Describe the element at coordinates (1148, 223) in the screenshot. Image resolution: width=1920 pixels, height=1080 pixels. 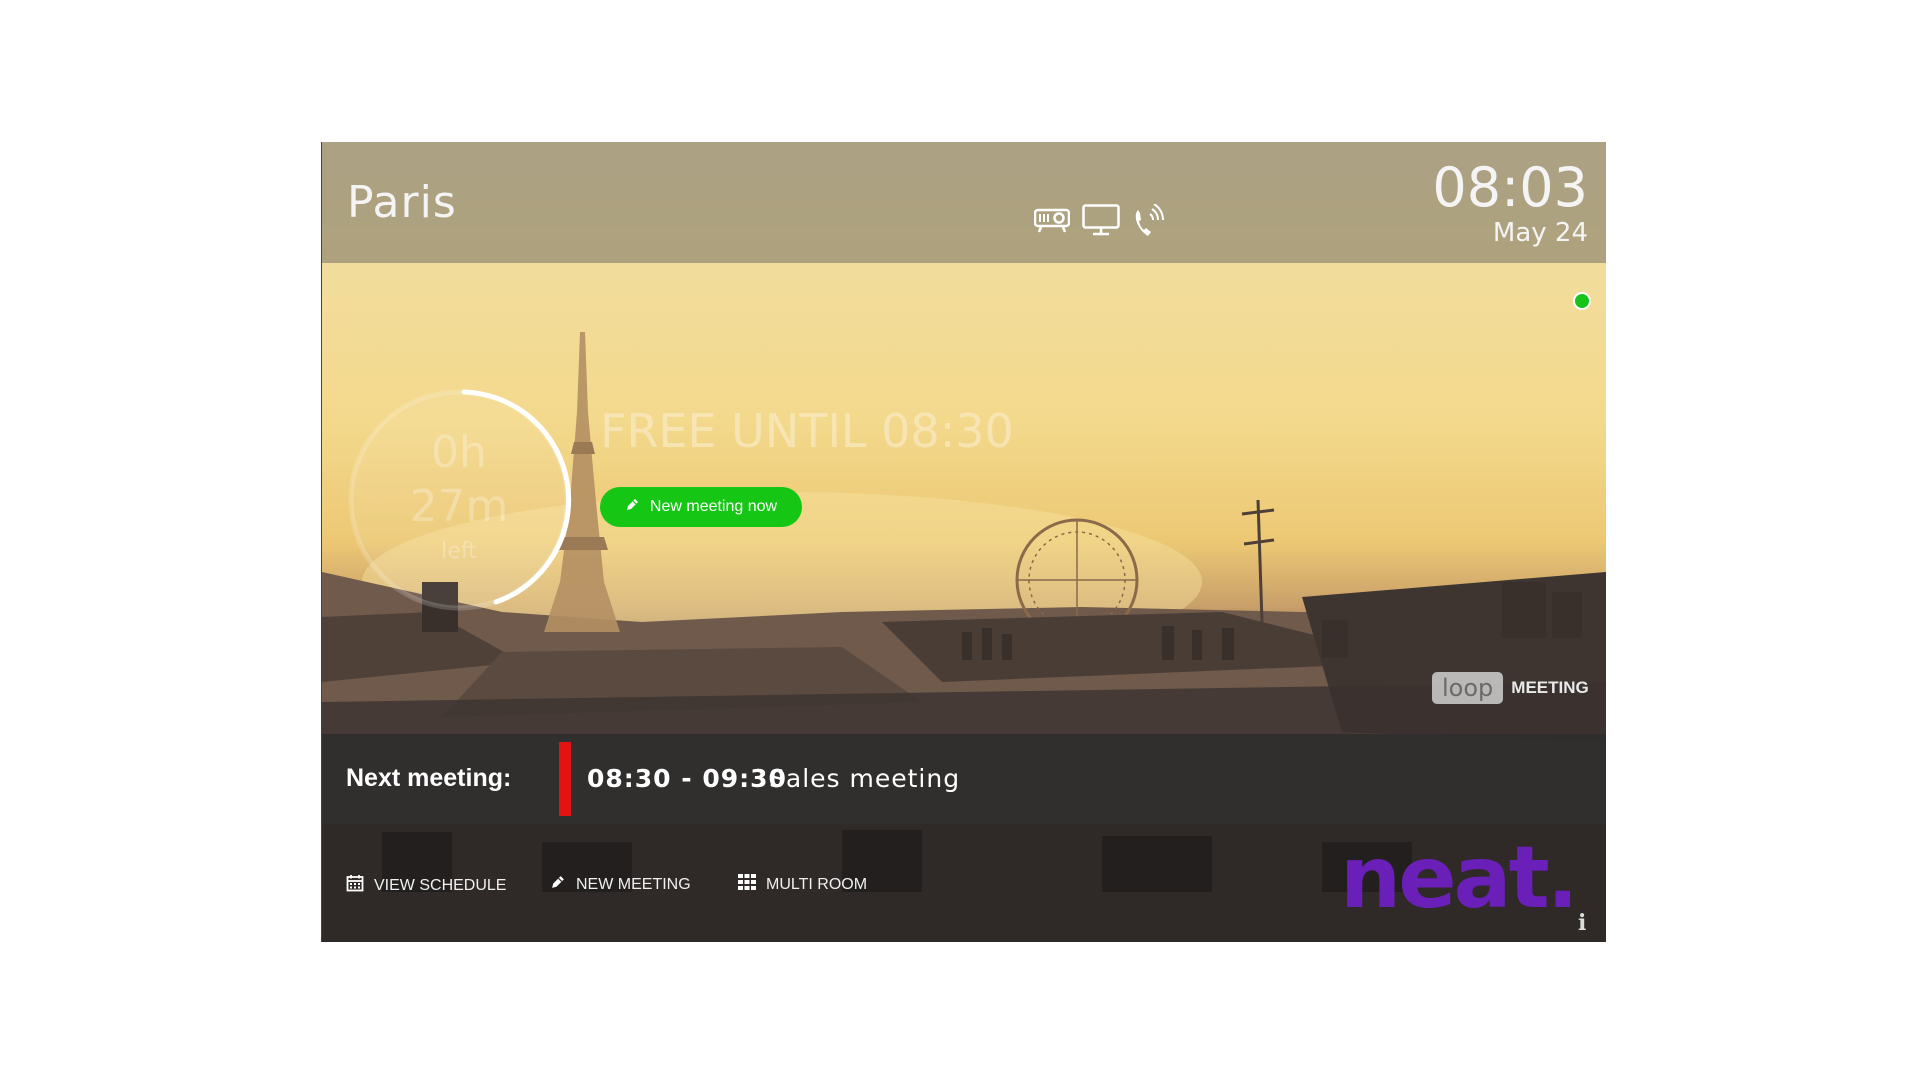
I see `phone-icon` at that location.